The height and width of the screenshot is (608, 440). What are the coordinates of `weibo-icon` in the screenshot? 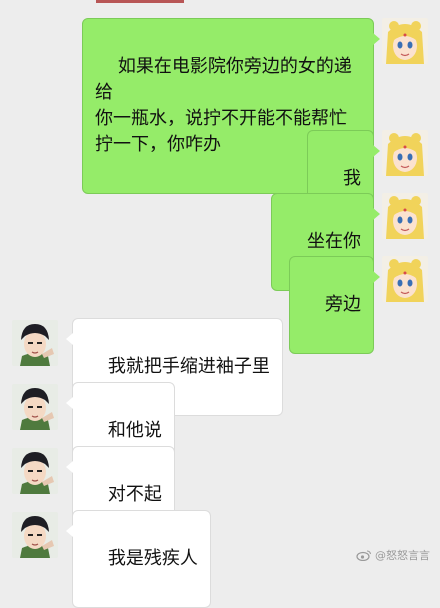 It's located at (363, 555).